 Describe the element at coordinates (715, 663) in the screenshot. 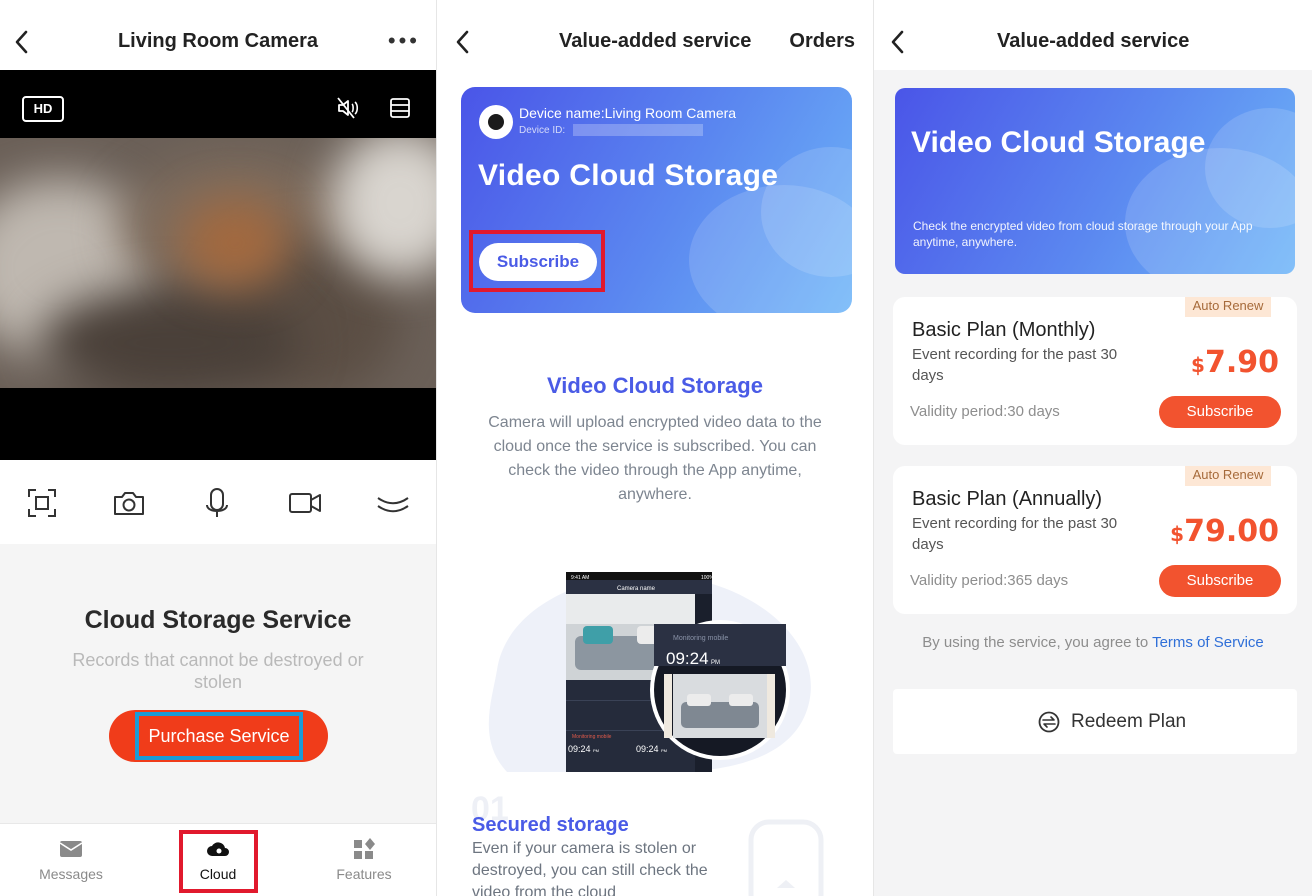

I see `preview-clock-ampm: PM` at that location.